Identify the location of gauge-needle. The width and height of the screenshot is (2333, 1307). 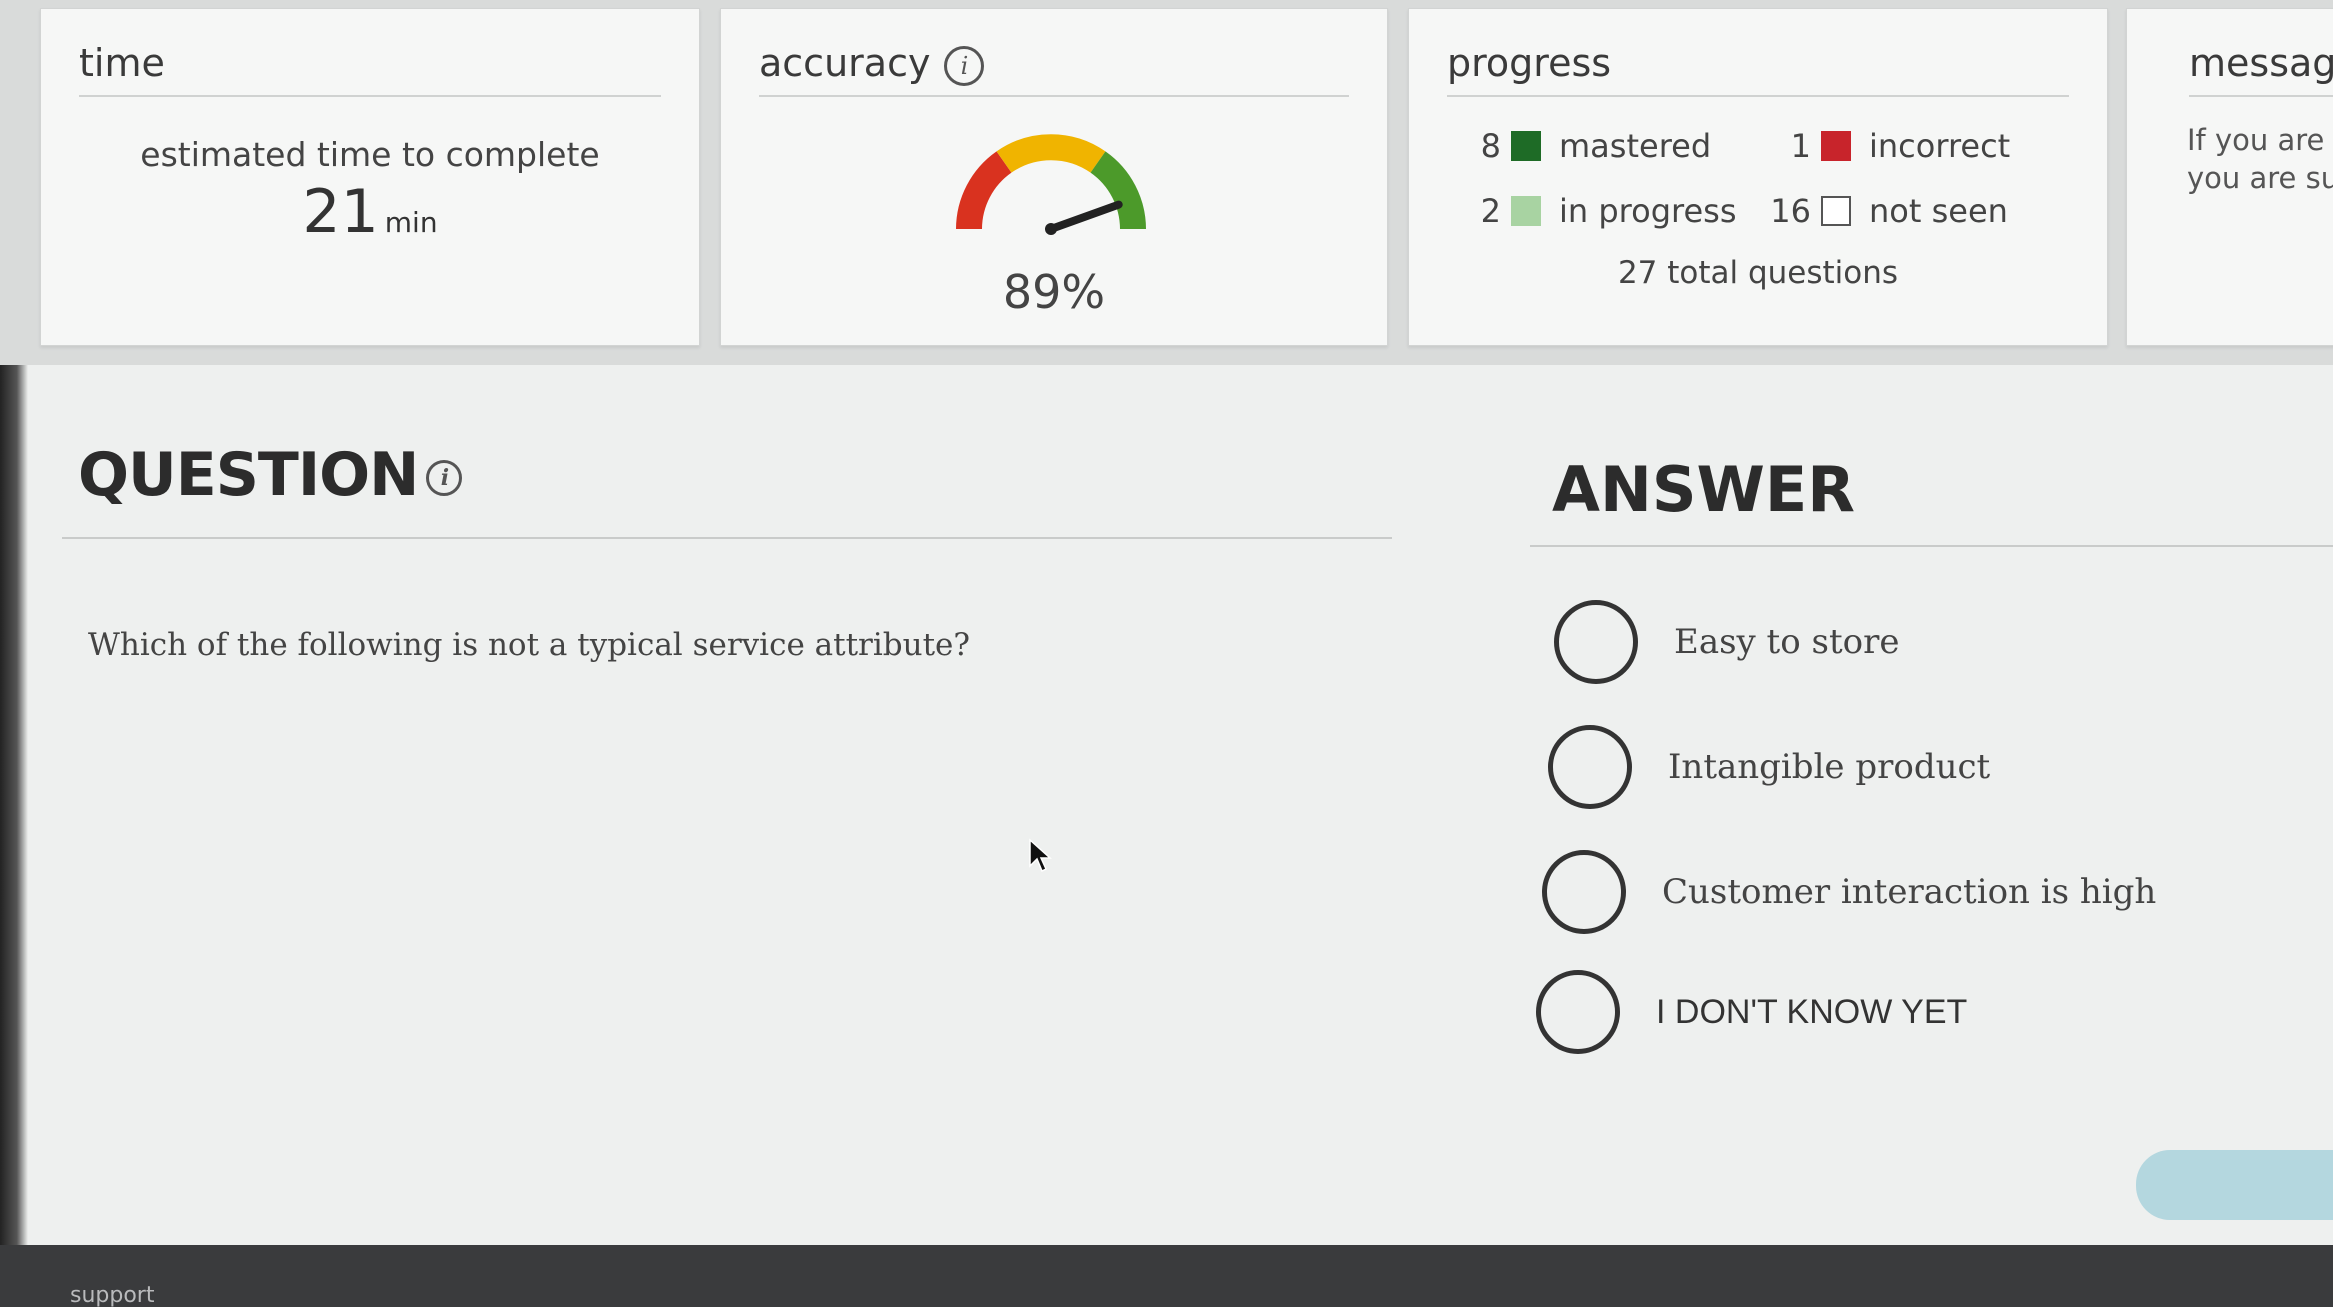
(1085, 216).